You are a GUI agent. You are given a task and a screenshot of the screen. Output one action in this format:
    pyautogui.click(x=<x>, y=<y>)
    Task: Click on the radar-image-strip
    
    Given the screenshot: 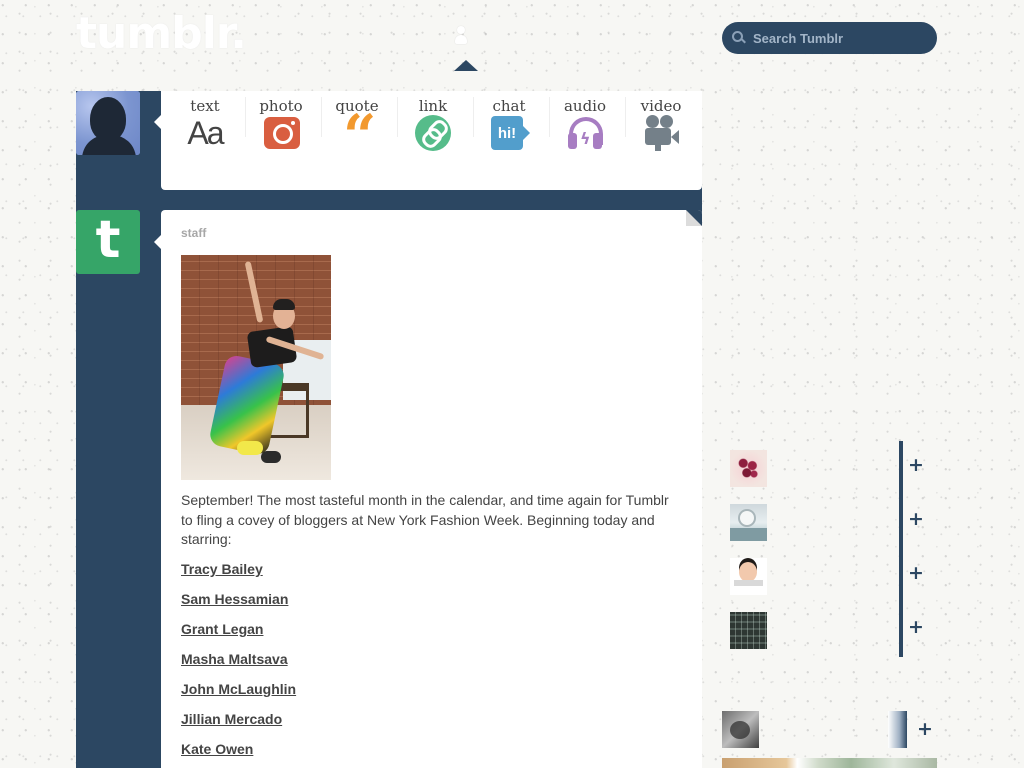 What is the action you would take?
    pyautogui.click(x=829, y=763)
    